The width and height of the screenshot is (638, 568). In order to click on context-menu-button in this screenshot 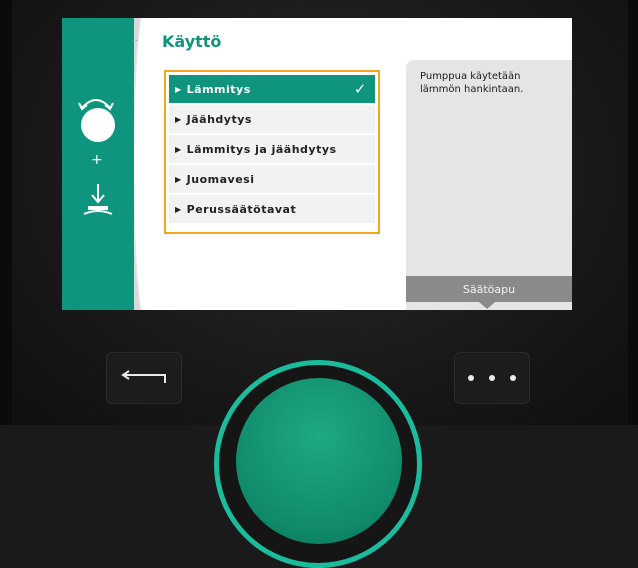, I will do `click(492, 378)`.